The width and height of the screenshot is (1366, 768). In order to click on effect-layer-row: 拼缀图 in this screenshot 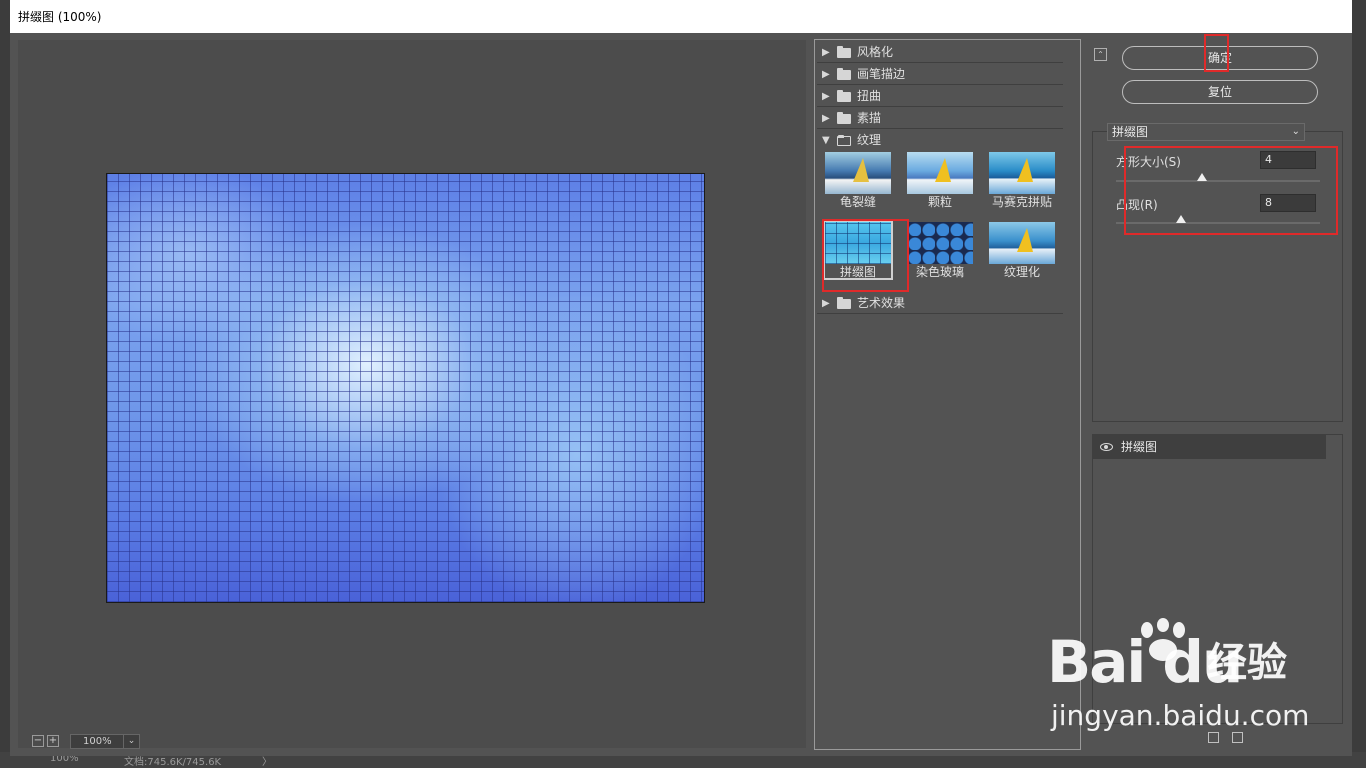, I will do `click(1209, 447)`.